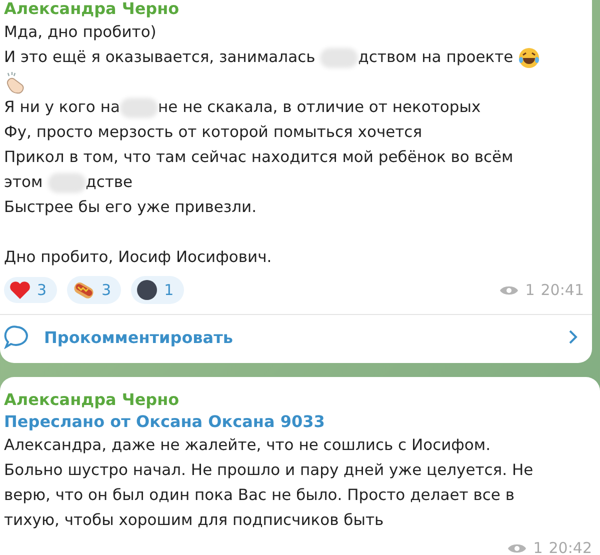  Describe the element at coordinates (562, 290) in the screenshot. I see `message-time: 20:41` at that location.